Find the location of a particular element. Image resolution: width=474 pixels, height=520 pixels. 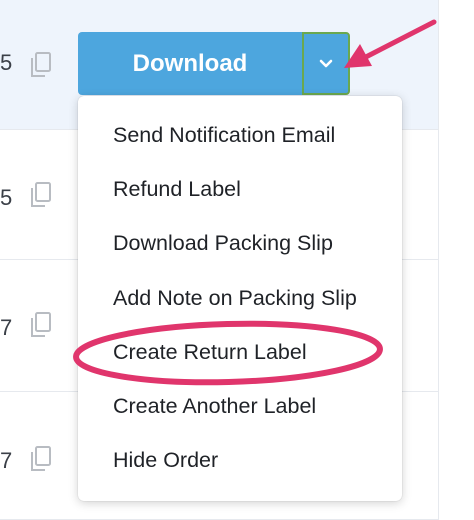

menu-item-send-notification-email: Send Notification Email is located at coordinates (224, 135).